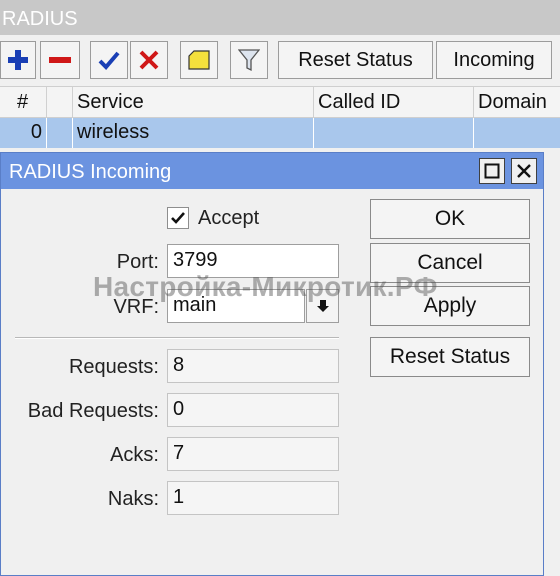  Describe the element at coordinates (253, 454) in the screenshot. I see `acks-value: 7` at that location.